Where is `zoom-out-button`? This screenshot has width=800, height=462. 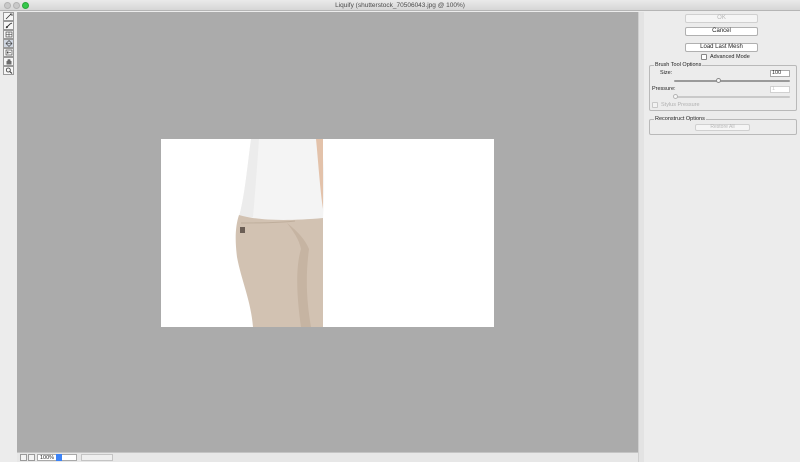
zoom-out-button is located at coordinates (23, 457).